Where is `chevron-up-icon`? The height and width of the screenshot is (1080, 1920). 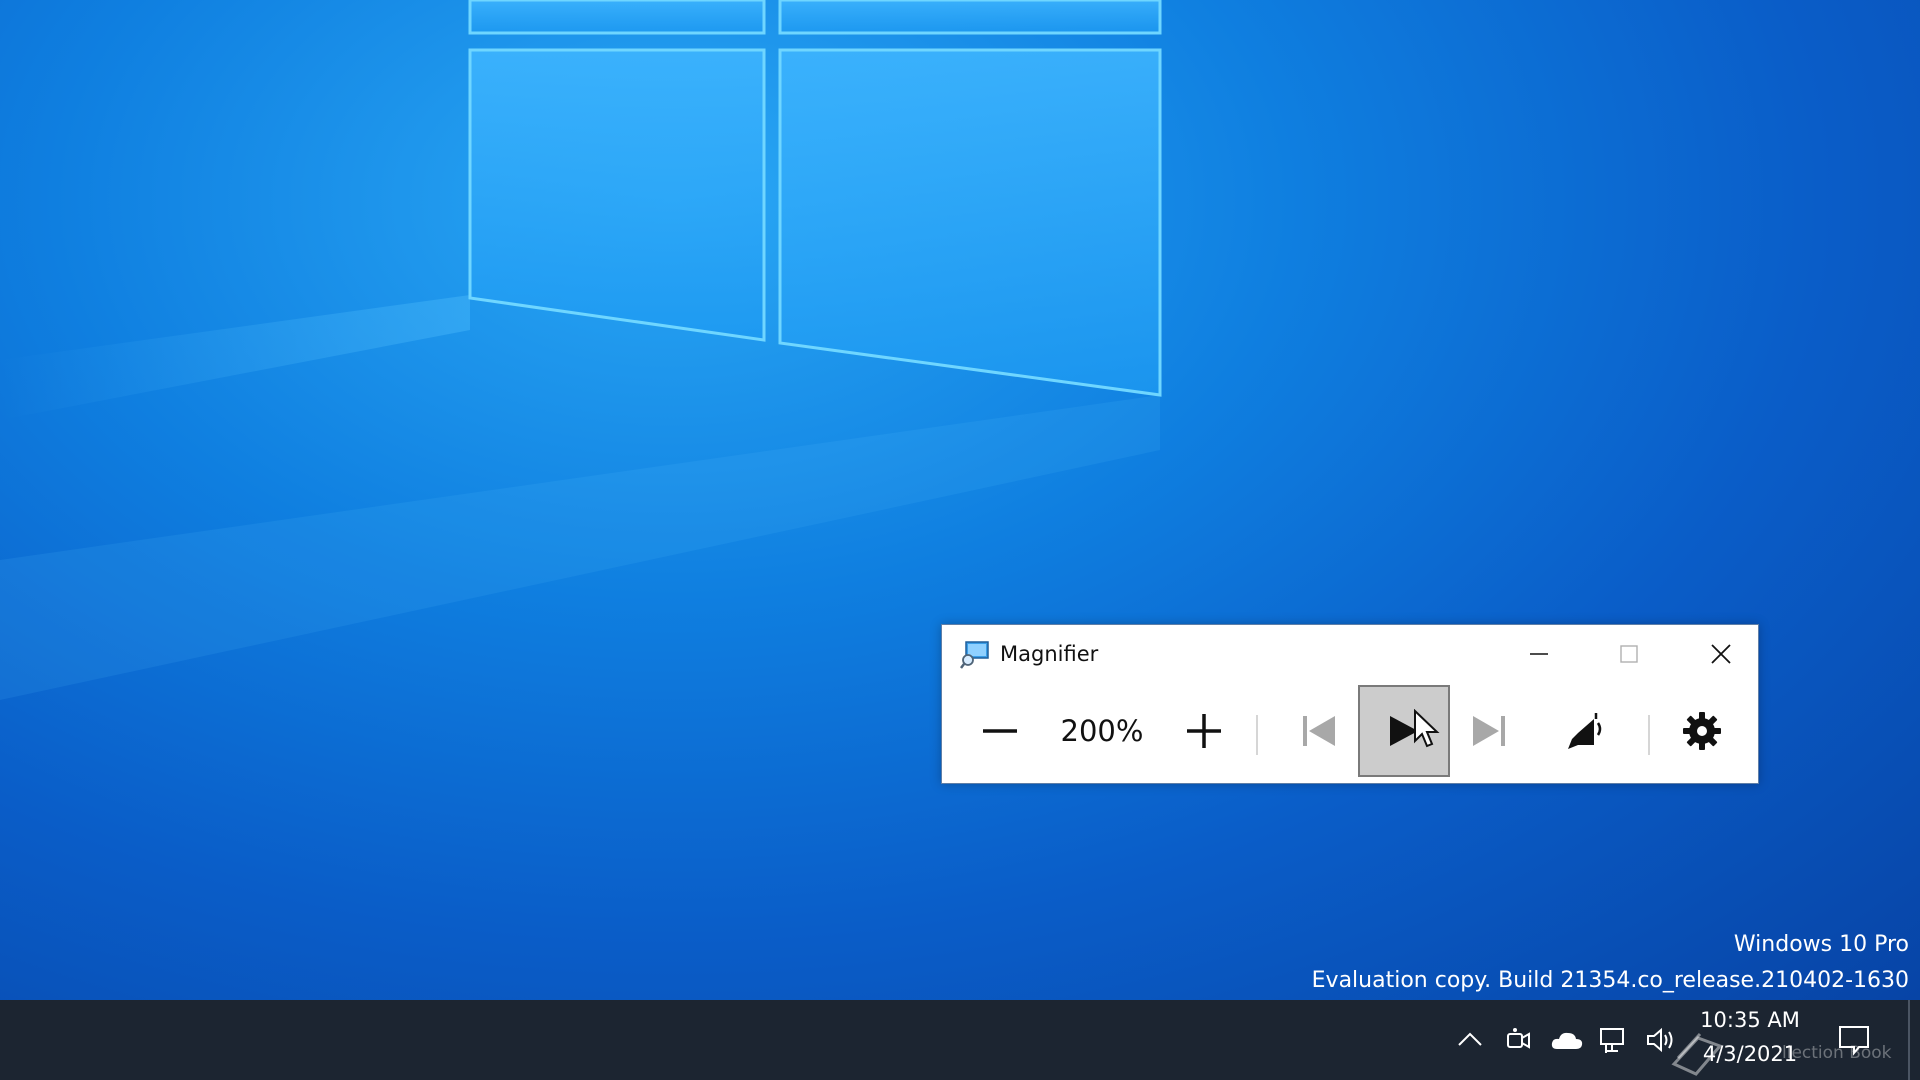
chevron-up-icon is located at coordinates (1470, 1039).